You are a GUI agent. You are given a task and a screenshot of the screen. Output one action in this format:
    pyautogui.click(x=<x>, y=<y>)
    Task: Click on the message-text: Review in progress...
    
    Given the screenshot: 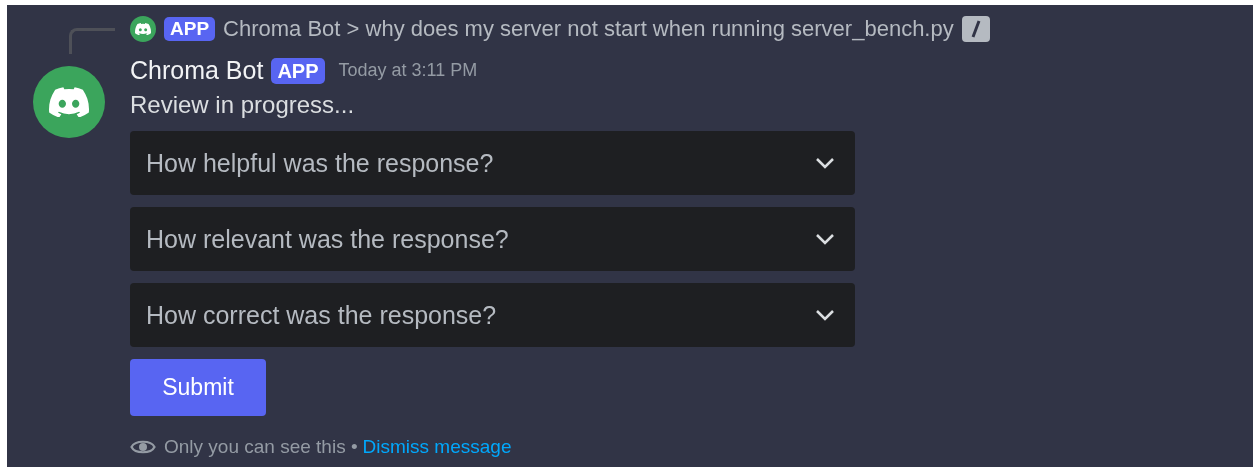 What is the action you would take?
    pyautogui.click(x=243, y=105)
    